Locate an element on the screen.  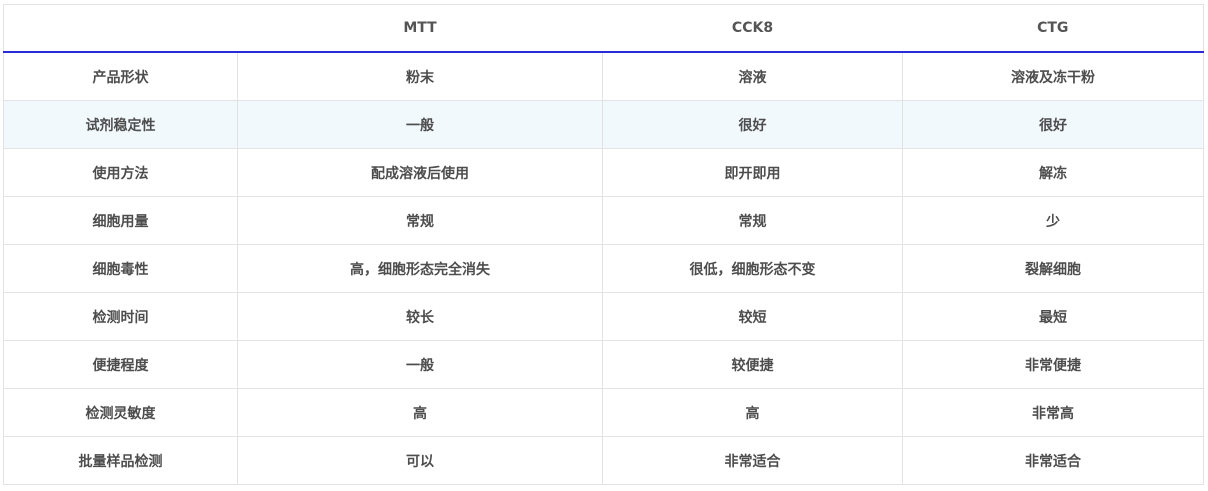
table-row: 产品形状 粉末 溶液 溶液及冻干粉 is located at coordinates (603, 76).